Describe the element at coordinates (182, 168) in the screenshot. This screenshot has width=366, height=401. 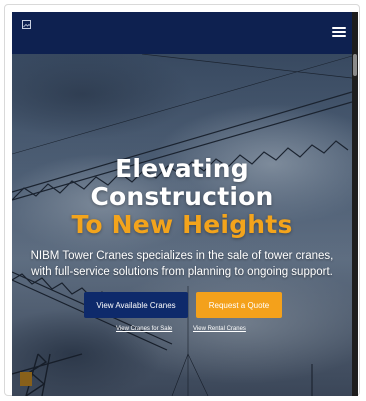
I see `hero-heading-line1: Elevating` at that location.